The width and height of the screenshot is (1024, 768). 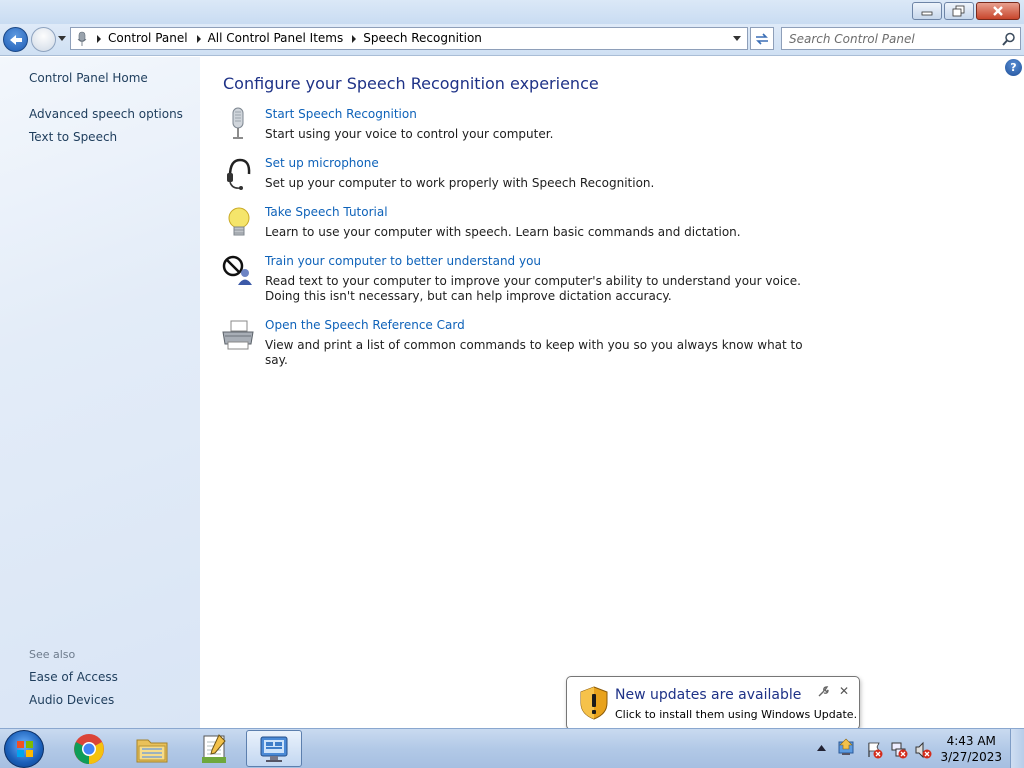 What do you see at coordinates (423, 38) in the screenshot?
I see `breadcrumb-speech-recognition: Speech Recognition` at bounding box center [423, 38].